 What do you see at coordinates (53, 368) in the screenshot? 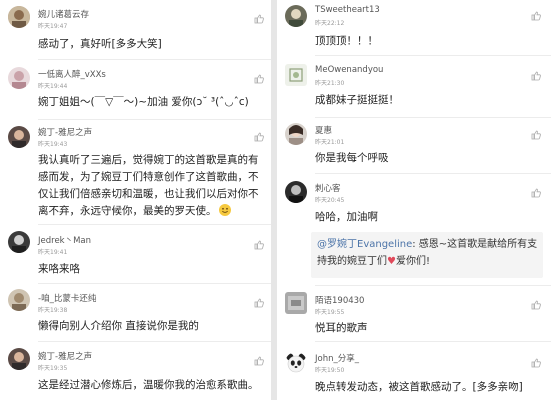
I see `timestamp: 昨天19:35` at bounding box center [53, 368].